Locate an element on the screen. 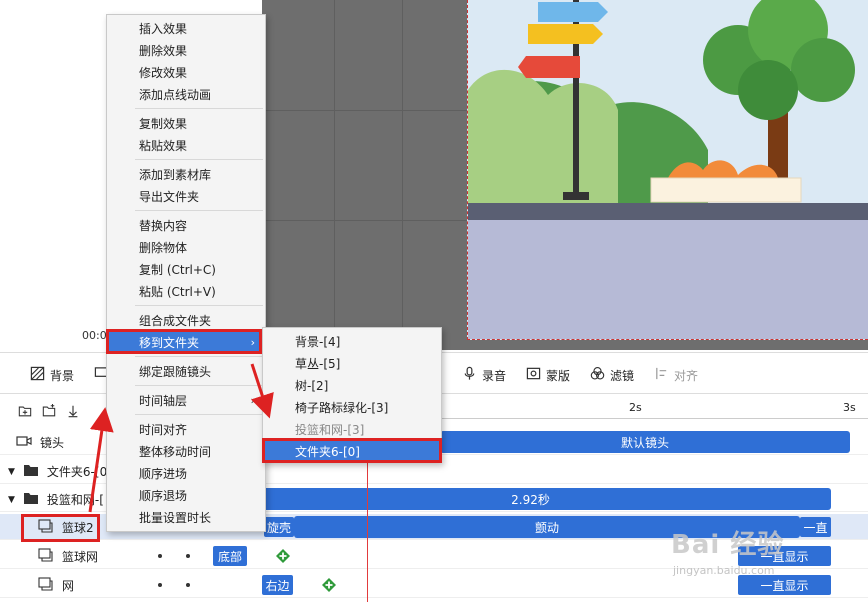 The image size is (868, 602). watermark-url: jingyan.baidu.com is located at coordinates (724, 570).